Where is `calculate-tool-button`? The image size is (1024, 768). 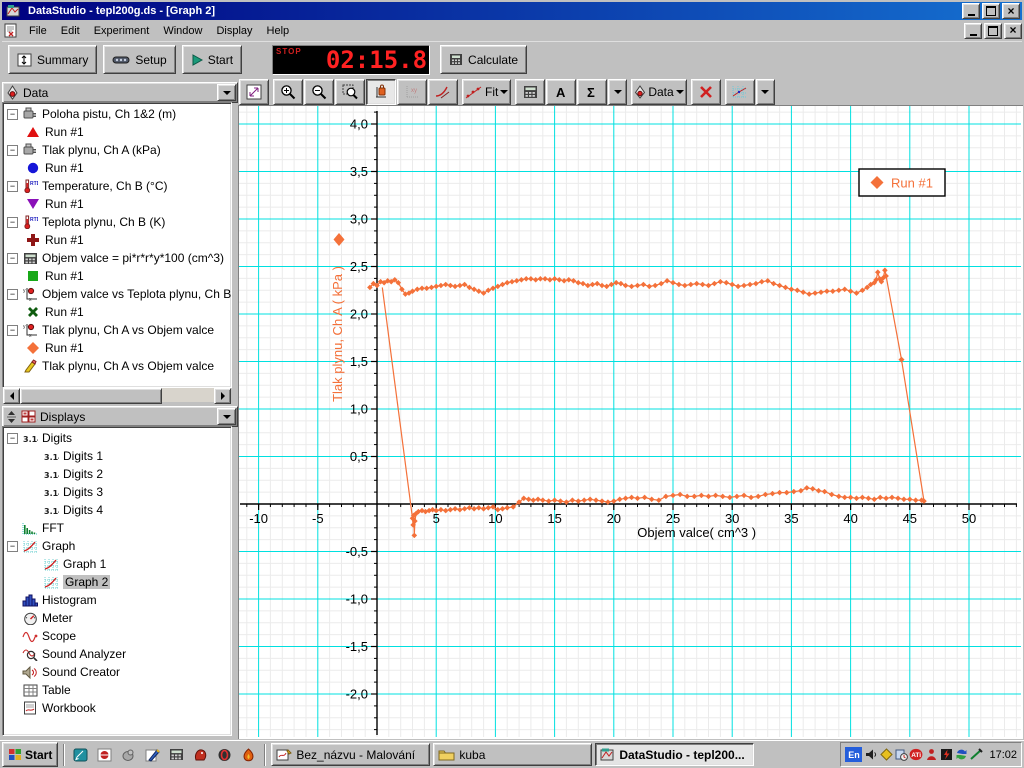 calculate-tool-button is located at coordinates (530, 91).